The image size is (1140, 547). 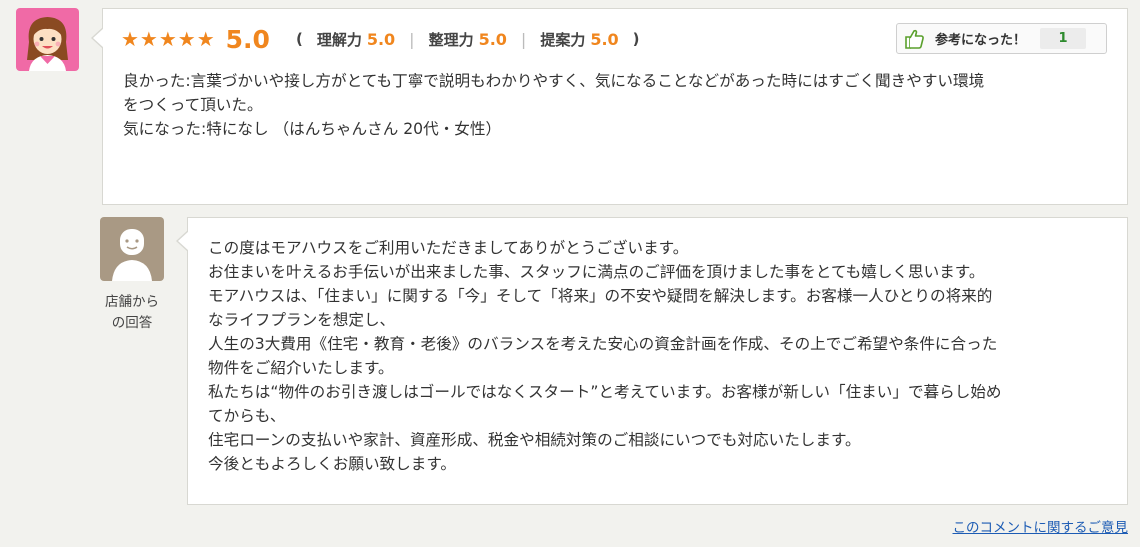 What do you see at coordinates (1063, 38) in the screenshot?
I see `helpful-count: 1` at bounding box center [1063, 38].